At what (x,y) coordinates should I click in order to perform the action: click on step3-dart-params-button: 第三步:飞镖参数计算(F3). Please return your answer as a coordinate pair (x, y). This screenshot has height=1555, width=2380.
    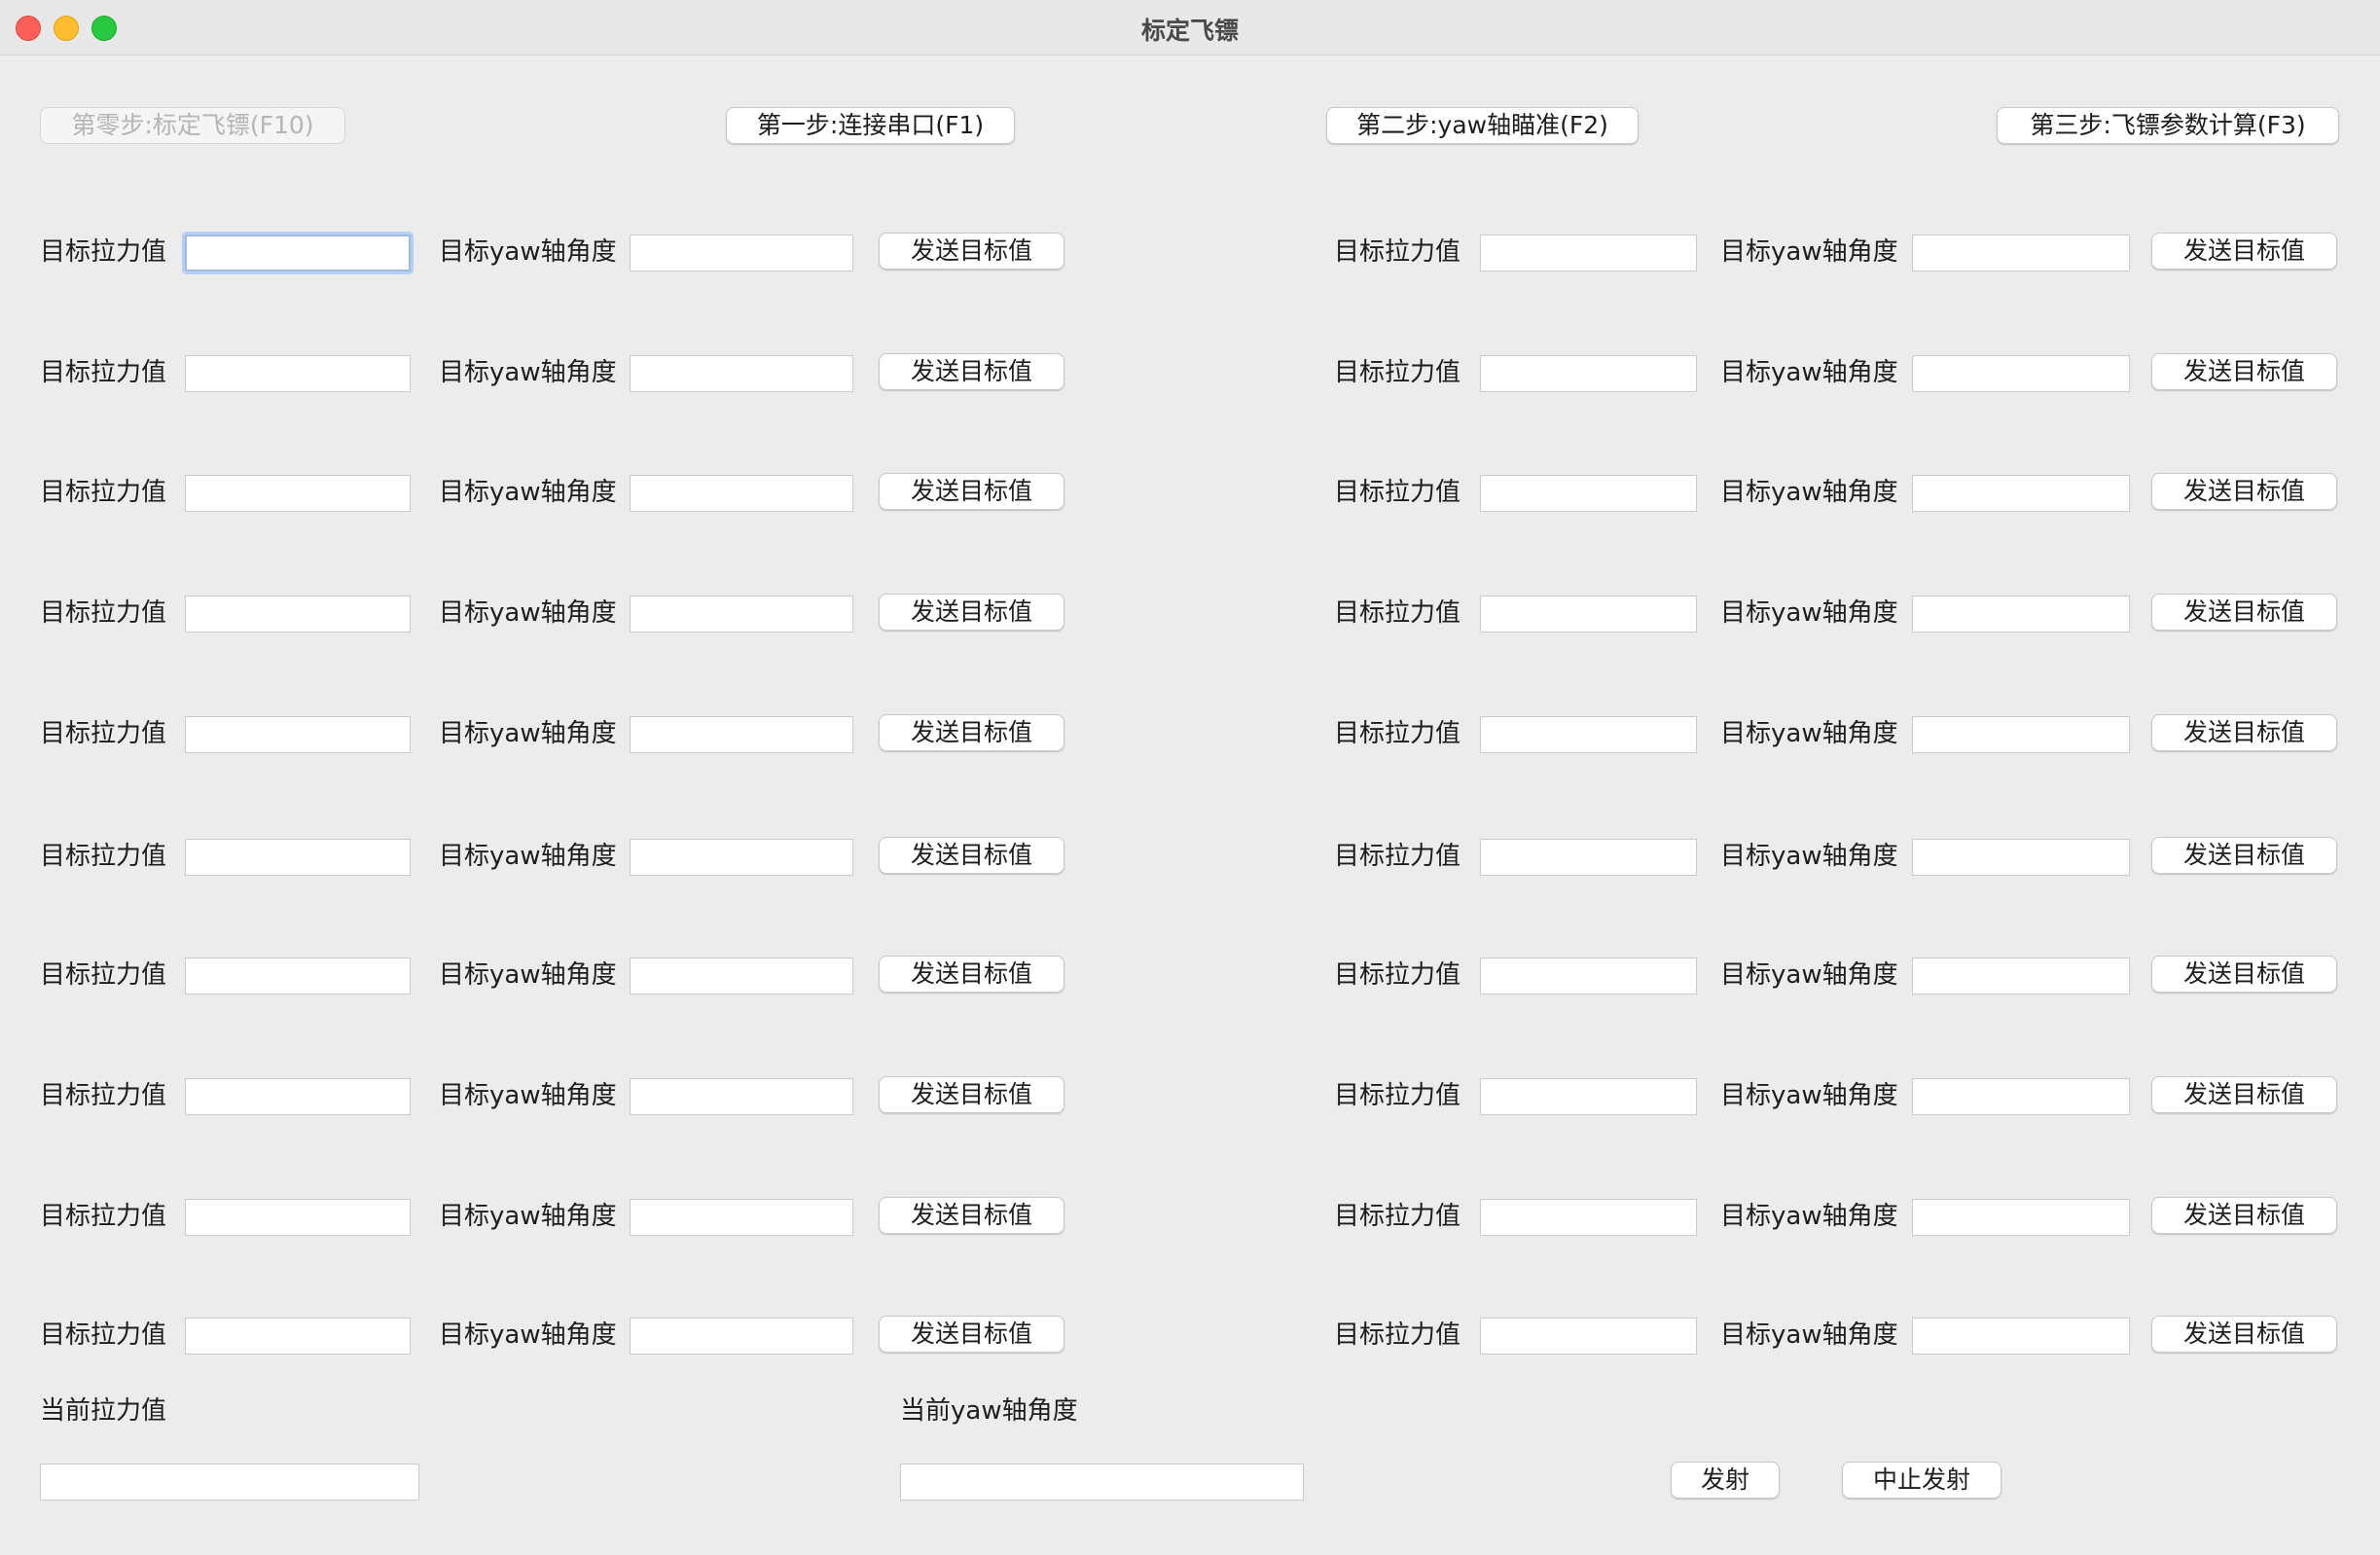
    Looking at the image, I should click on (2168, 125).